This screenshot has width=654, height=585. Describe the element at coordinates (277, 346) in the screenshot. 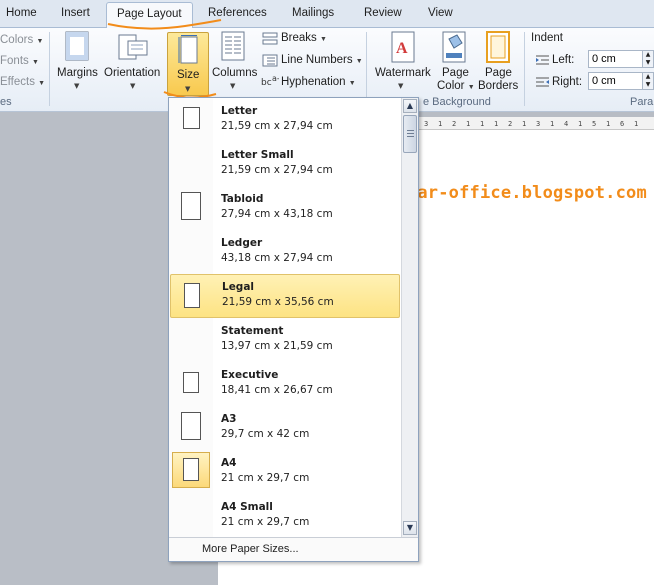

I see `paper-size-dims: 13,97 cm x 21,59 cm` at that location.